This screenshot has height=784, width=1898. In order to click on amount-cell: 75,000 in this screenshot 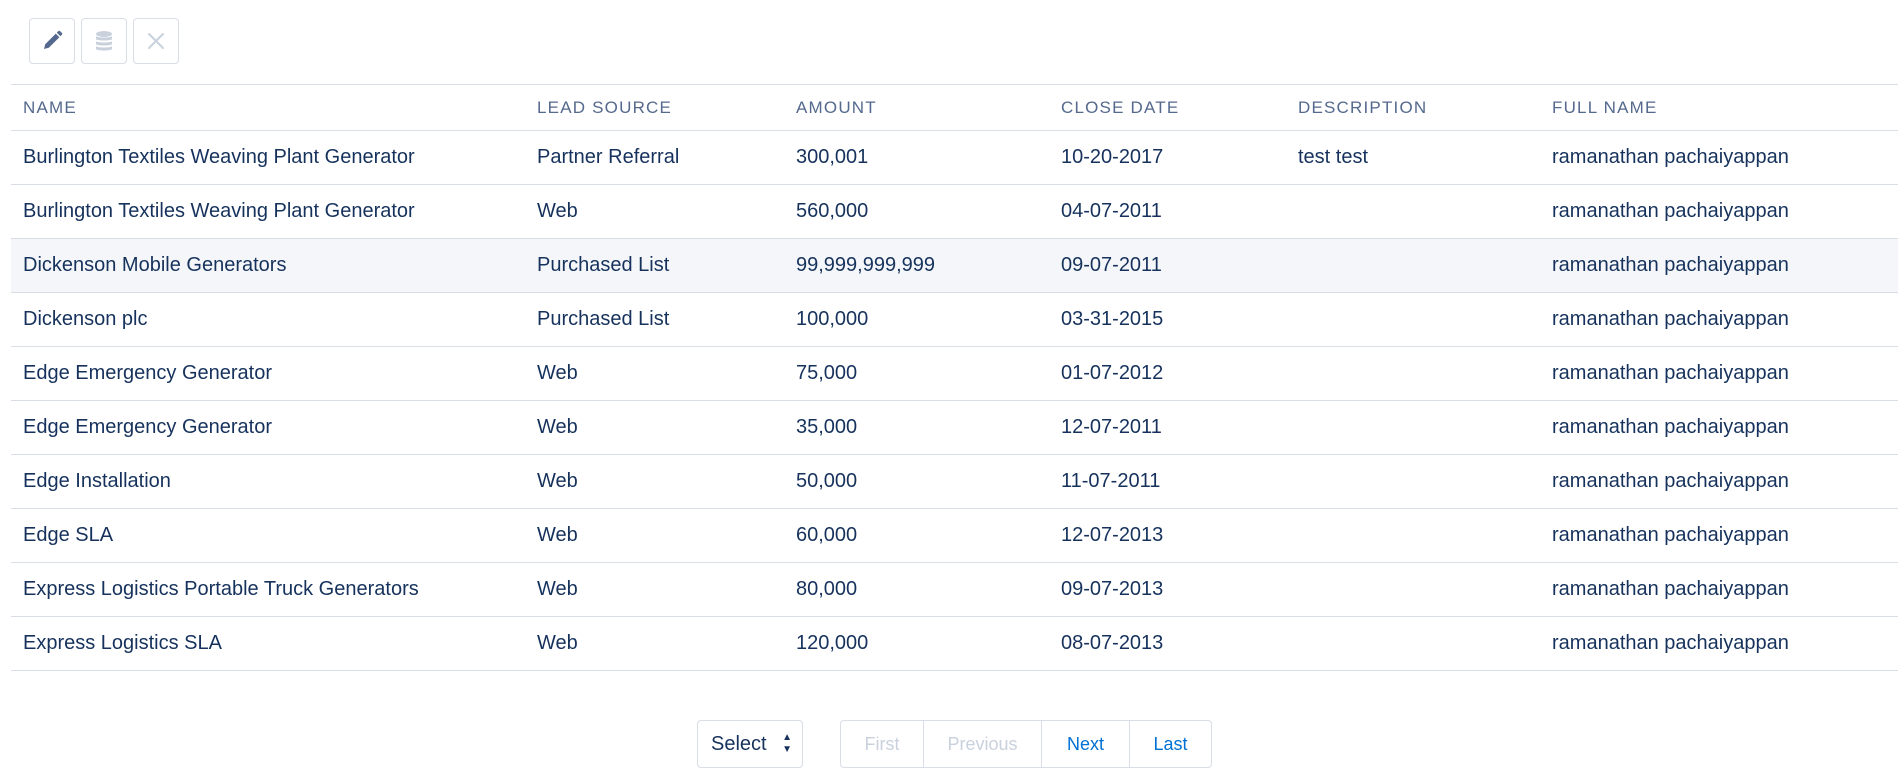, I will do `click(916, 373)`.